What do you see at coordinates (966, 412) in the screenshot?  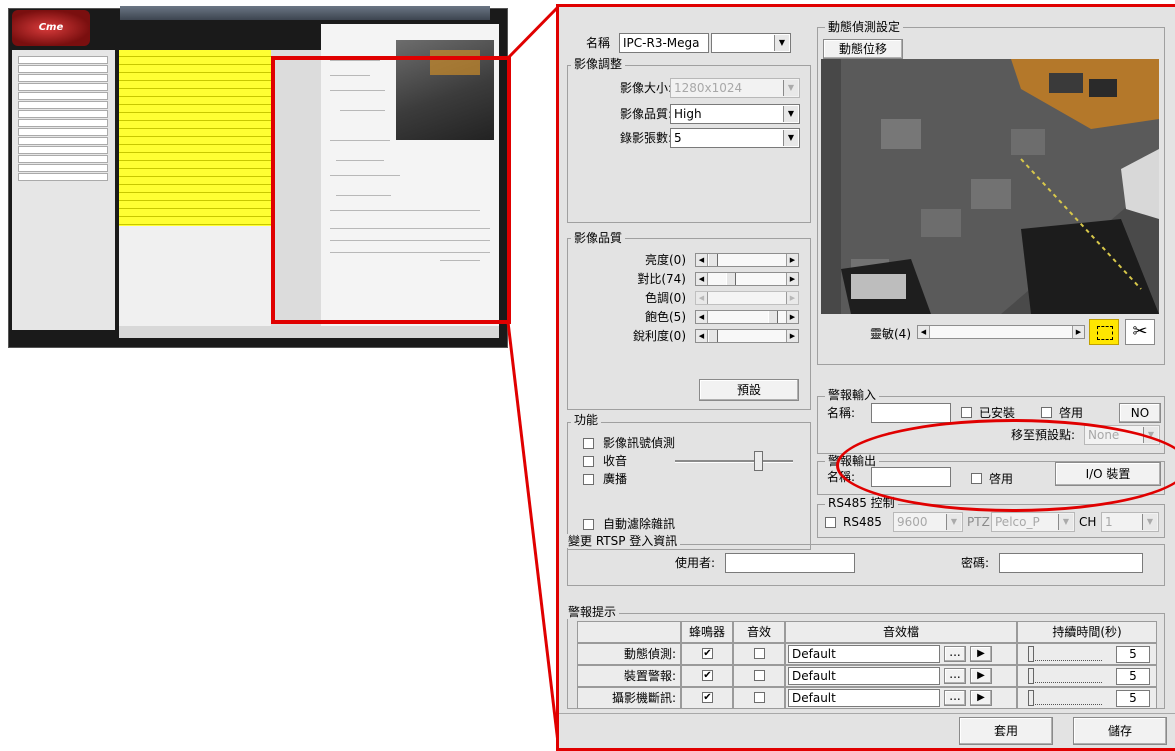 I see `alarm-installed-checkbox` at bounding box center [966, 412].